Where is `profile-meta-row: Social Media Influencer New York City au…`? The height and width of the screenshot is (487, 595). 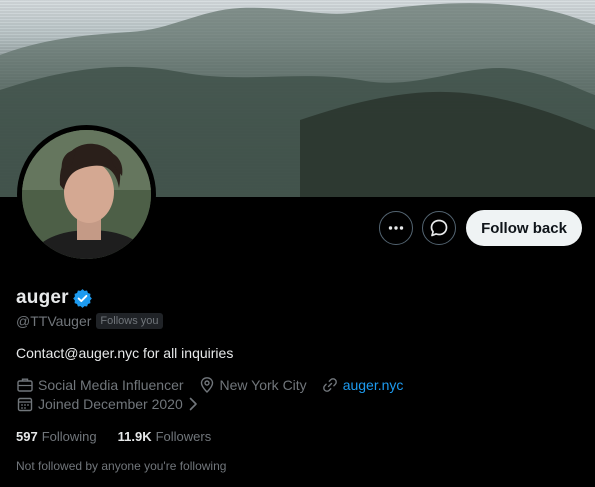
profile-meta-row: Social Media Influencer New York City au… is located at coordinates (216, 385).